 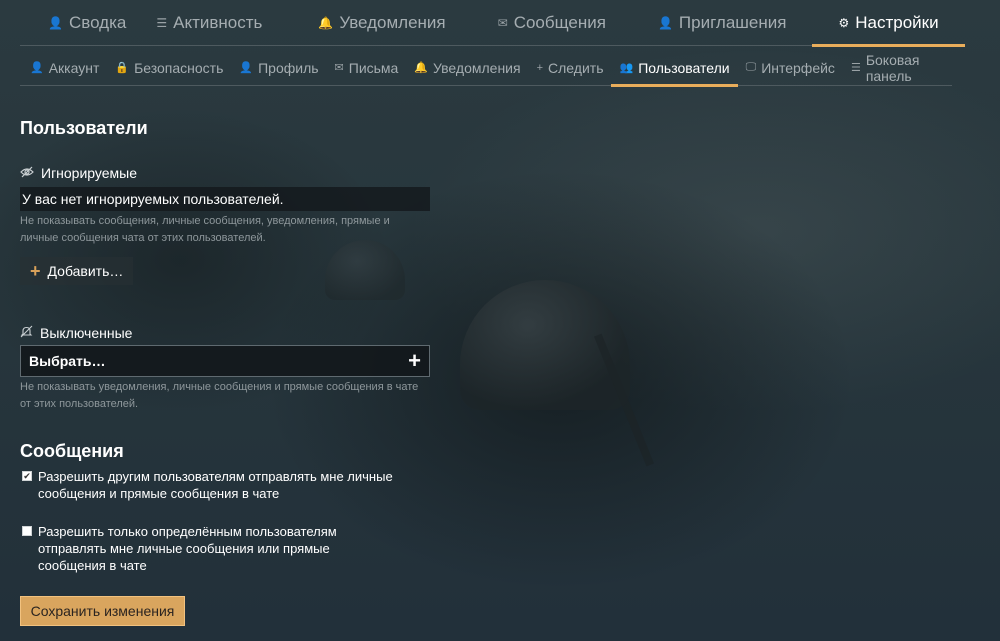 I want to click on subtab-label: Безопасность, so click(x=179, y=67).